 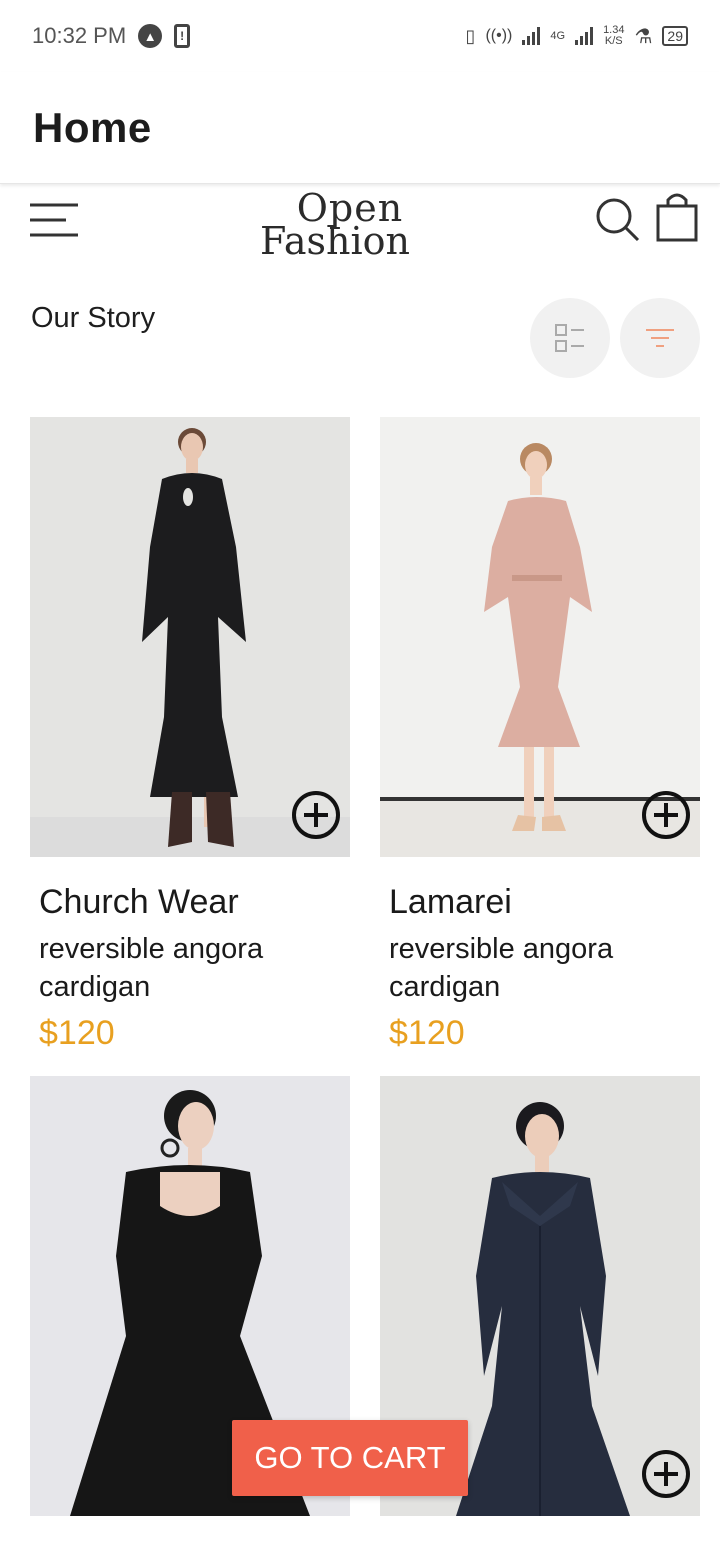 What do you see at coordinates (643, 36) in the screenshot?
I see `flask-icon: ⚗` at bounding box center [643, 36].